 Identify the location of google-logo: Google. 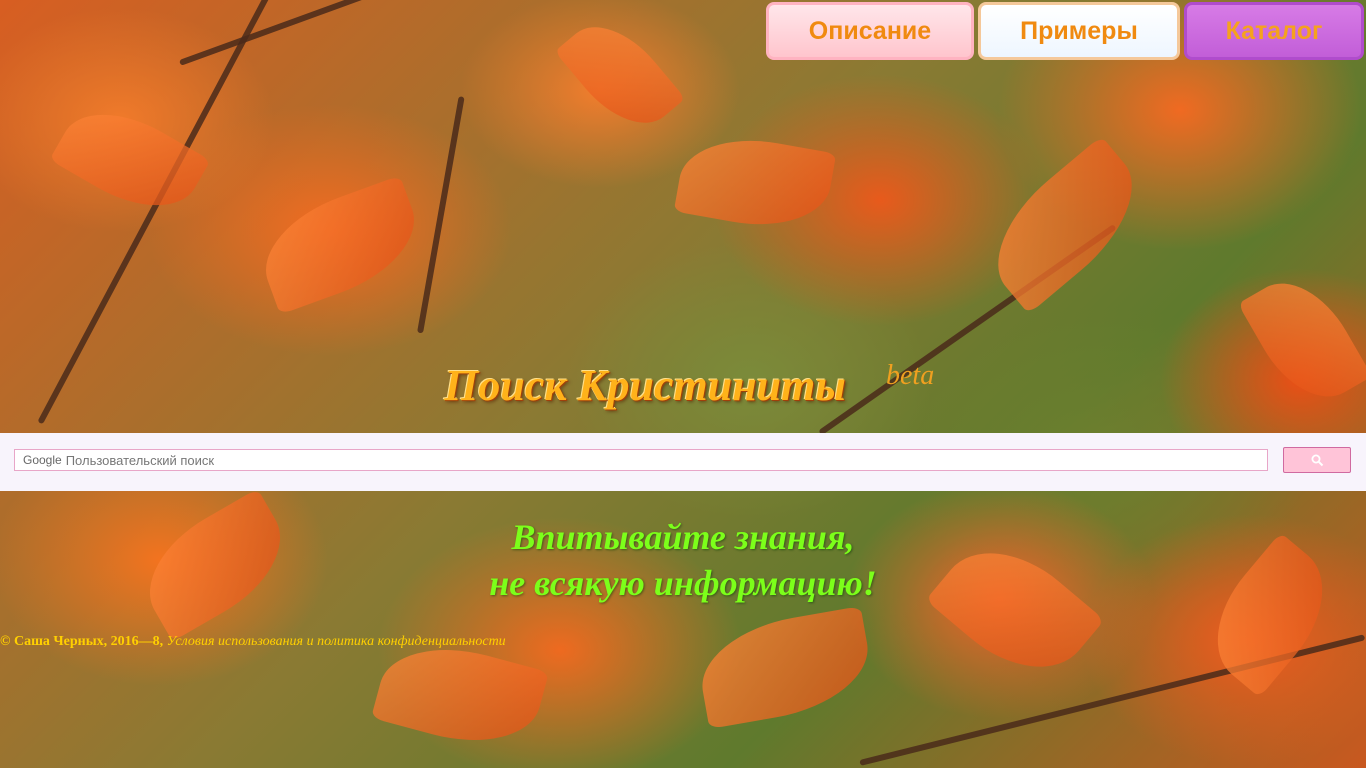
(42, 460).